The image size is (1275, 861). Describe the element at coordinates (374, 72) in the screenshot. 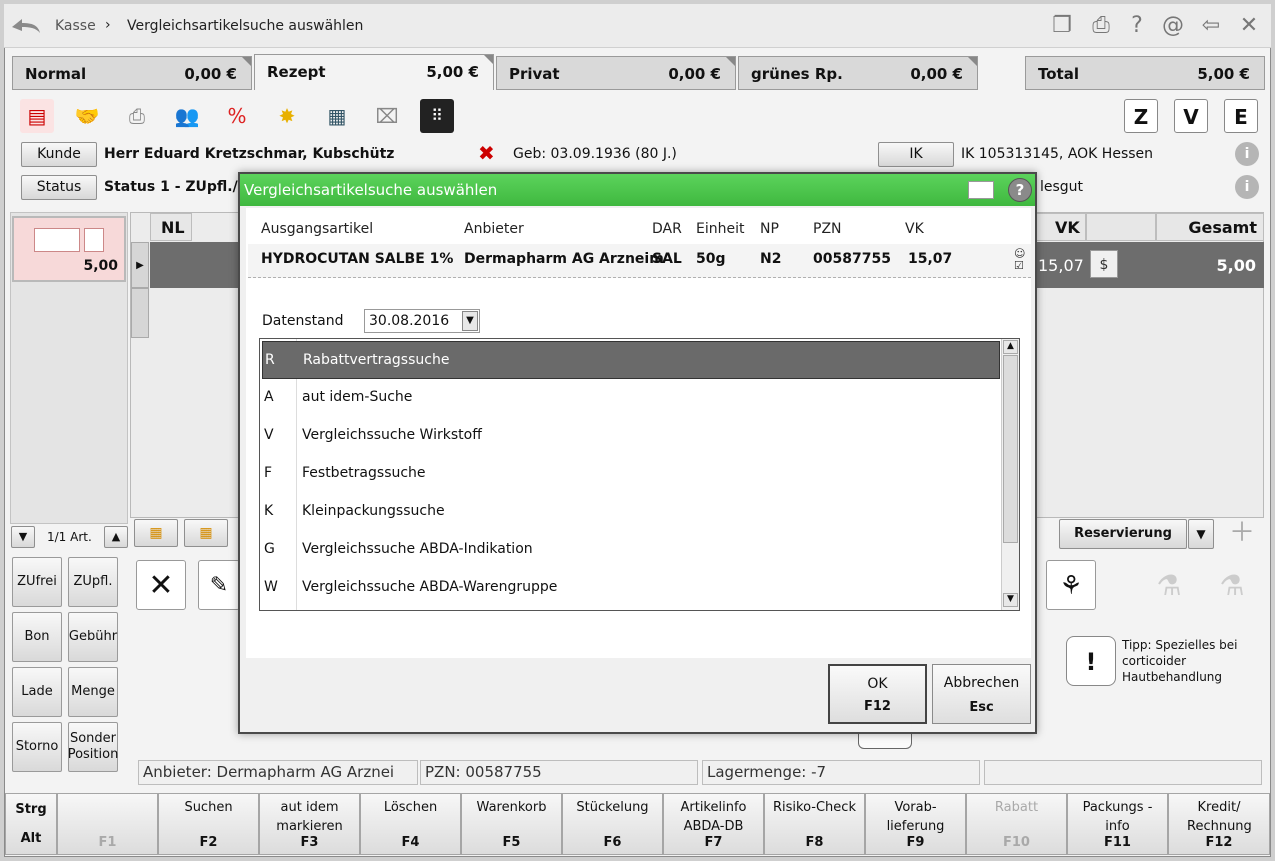

I see `tab-rezept: Rezept 5,00 €` at that location.